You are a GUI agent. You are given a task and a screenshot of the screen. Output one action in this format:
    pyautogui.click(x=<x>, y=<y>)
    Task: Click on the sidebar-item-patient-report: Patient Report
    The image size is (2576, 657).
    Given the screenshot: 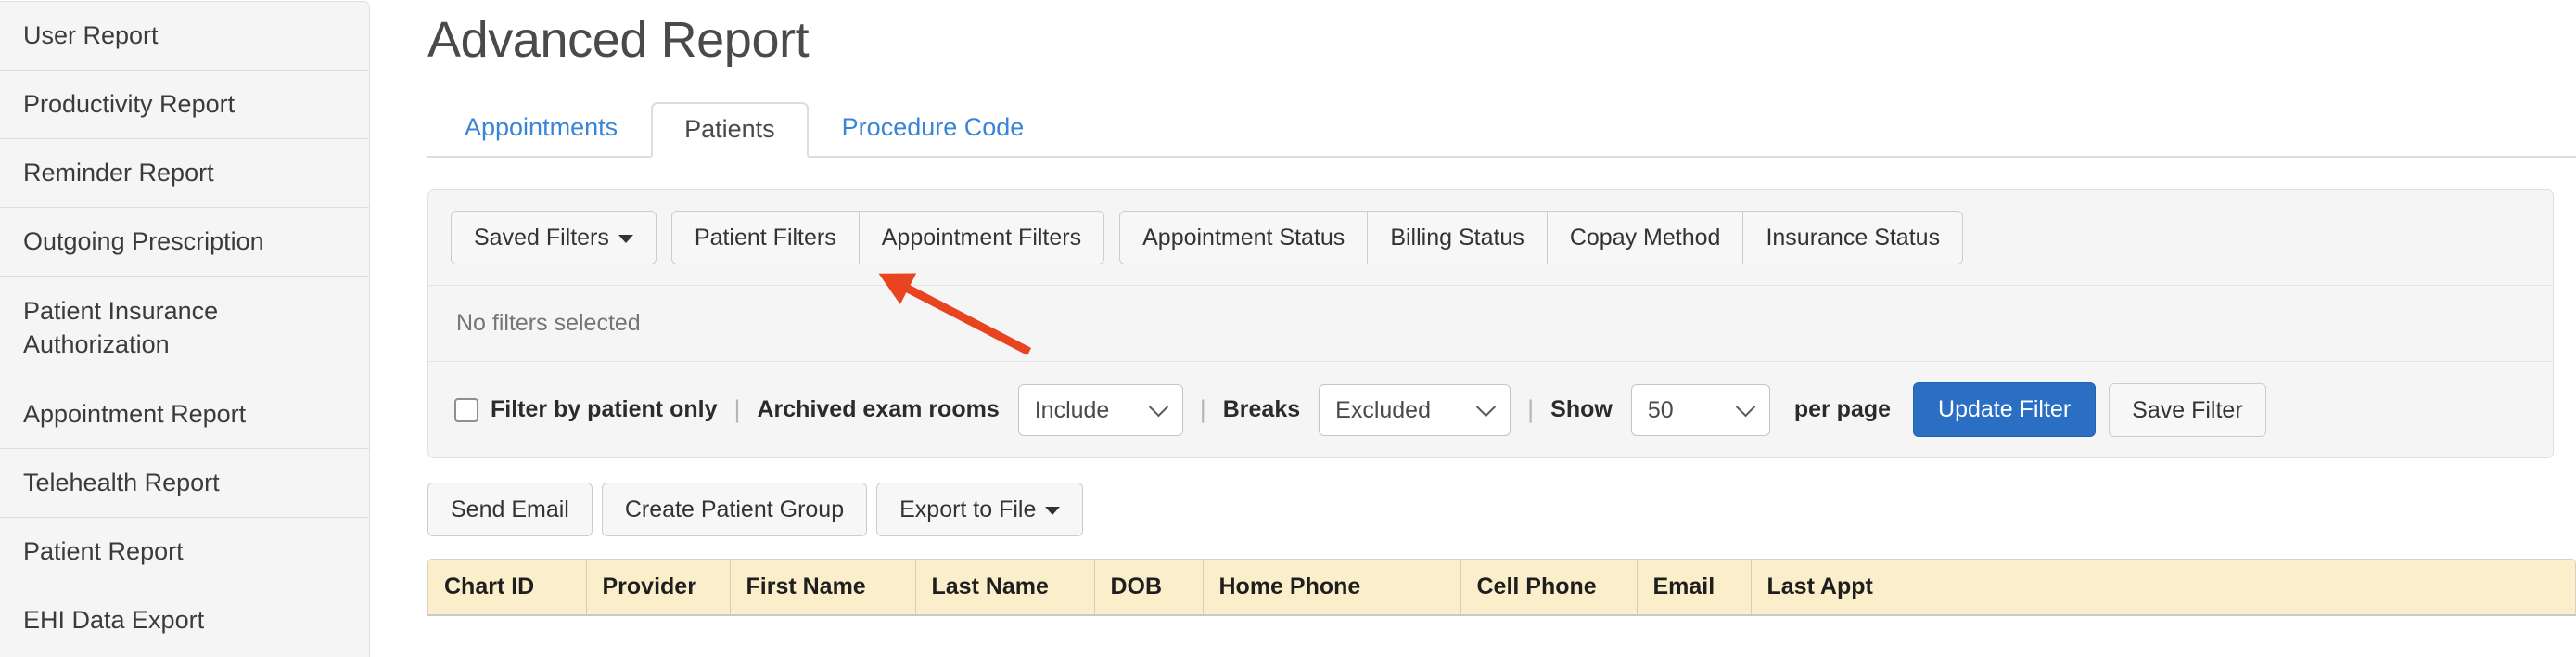 What is the action you would take?
    pyautogui.click(x=185, y=552)
    